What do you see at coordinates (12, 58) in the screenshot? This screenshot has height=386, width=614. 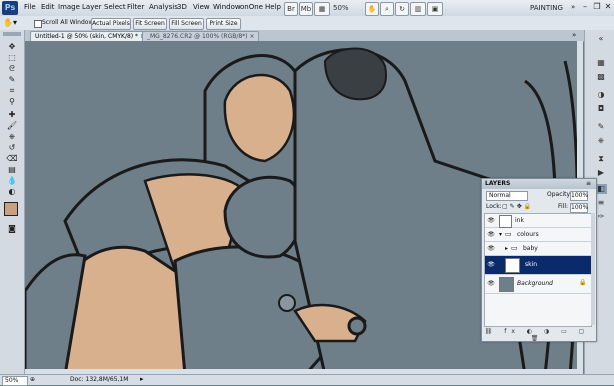 I see `marquee-tool-icon: ⬚` at bounding box center [12, 58].